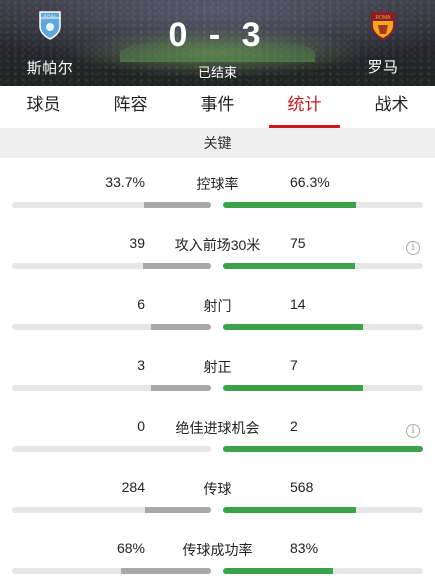  I want to click on stat-name: 射正, so click(217, 367).